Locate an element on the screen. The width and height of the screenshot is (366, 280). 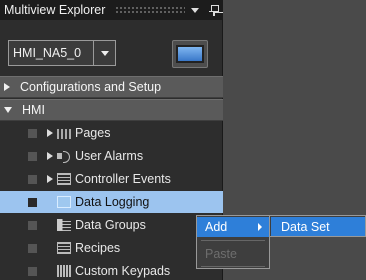
menu-item-label: Paste is located at coordinates (221, 254).